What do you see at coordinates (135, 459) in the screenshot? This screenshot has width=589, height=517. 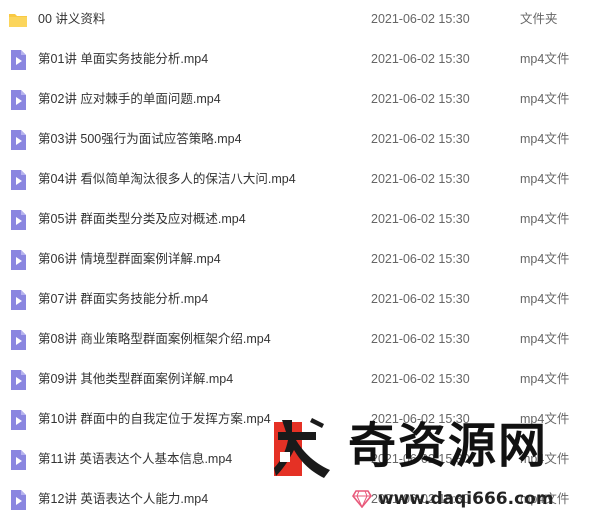 I see `file-name: 第11讲 英语表达个人基本信息.mp4` at bounding box center [135, 459].